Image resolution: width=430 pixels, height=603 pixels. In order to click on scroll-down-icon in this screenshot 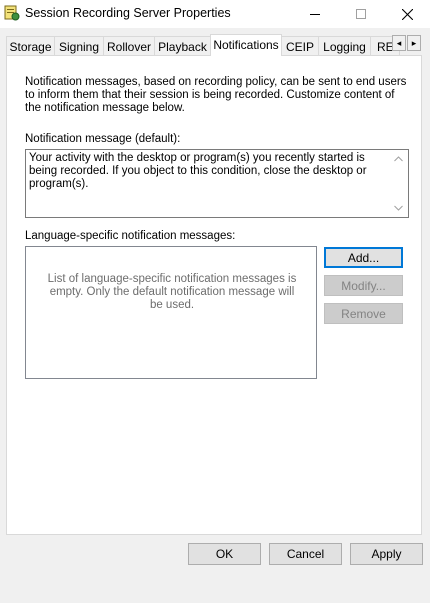, I will do `click(398, 208)`.